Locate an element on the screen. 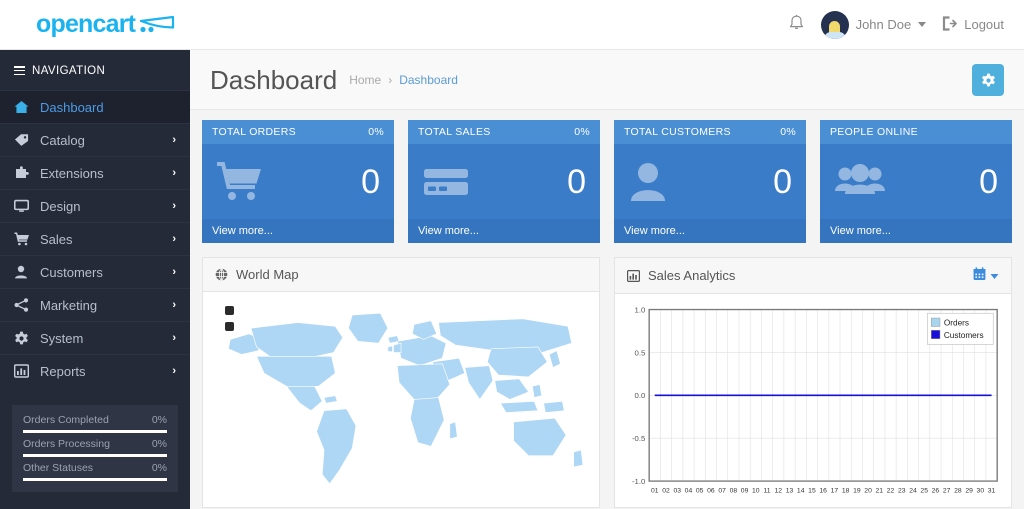  svg-text: 15 is located at coordinates (812, 490).